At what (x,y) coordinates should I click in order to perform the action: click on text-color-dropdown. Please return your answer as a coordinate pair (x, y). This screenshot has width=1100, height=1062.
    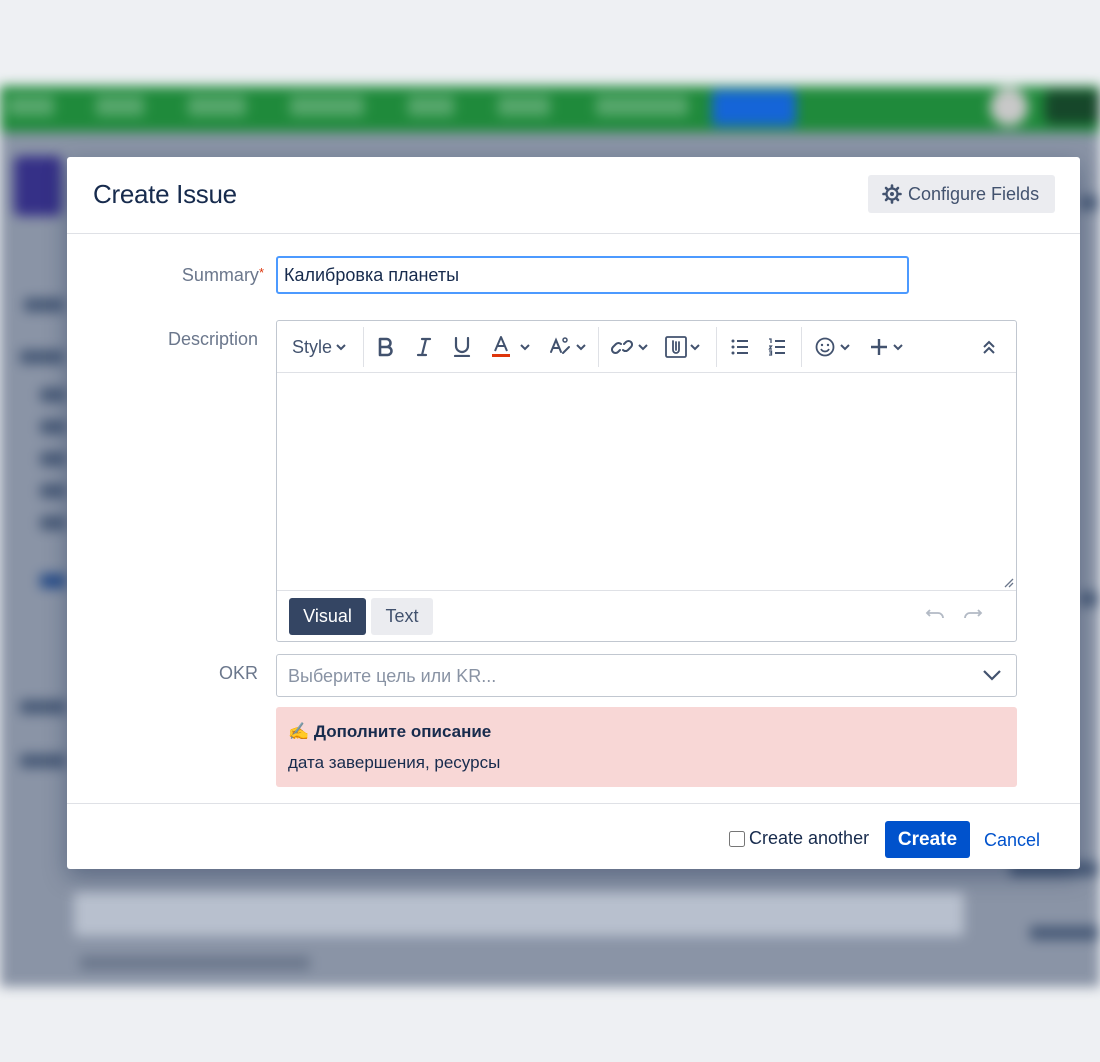
    Looking at the image, I should click on (511, 347).